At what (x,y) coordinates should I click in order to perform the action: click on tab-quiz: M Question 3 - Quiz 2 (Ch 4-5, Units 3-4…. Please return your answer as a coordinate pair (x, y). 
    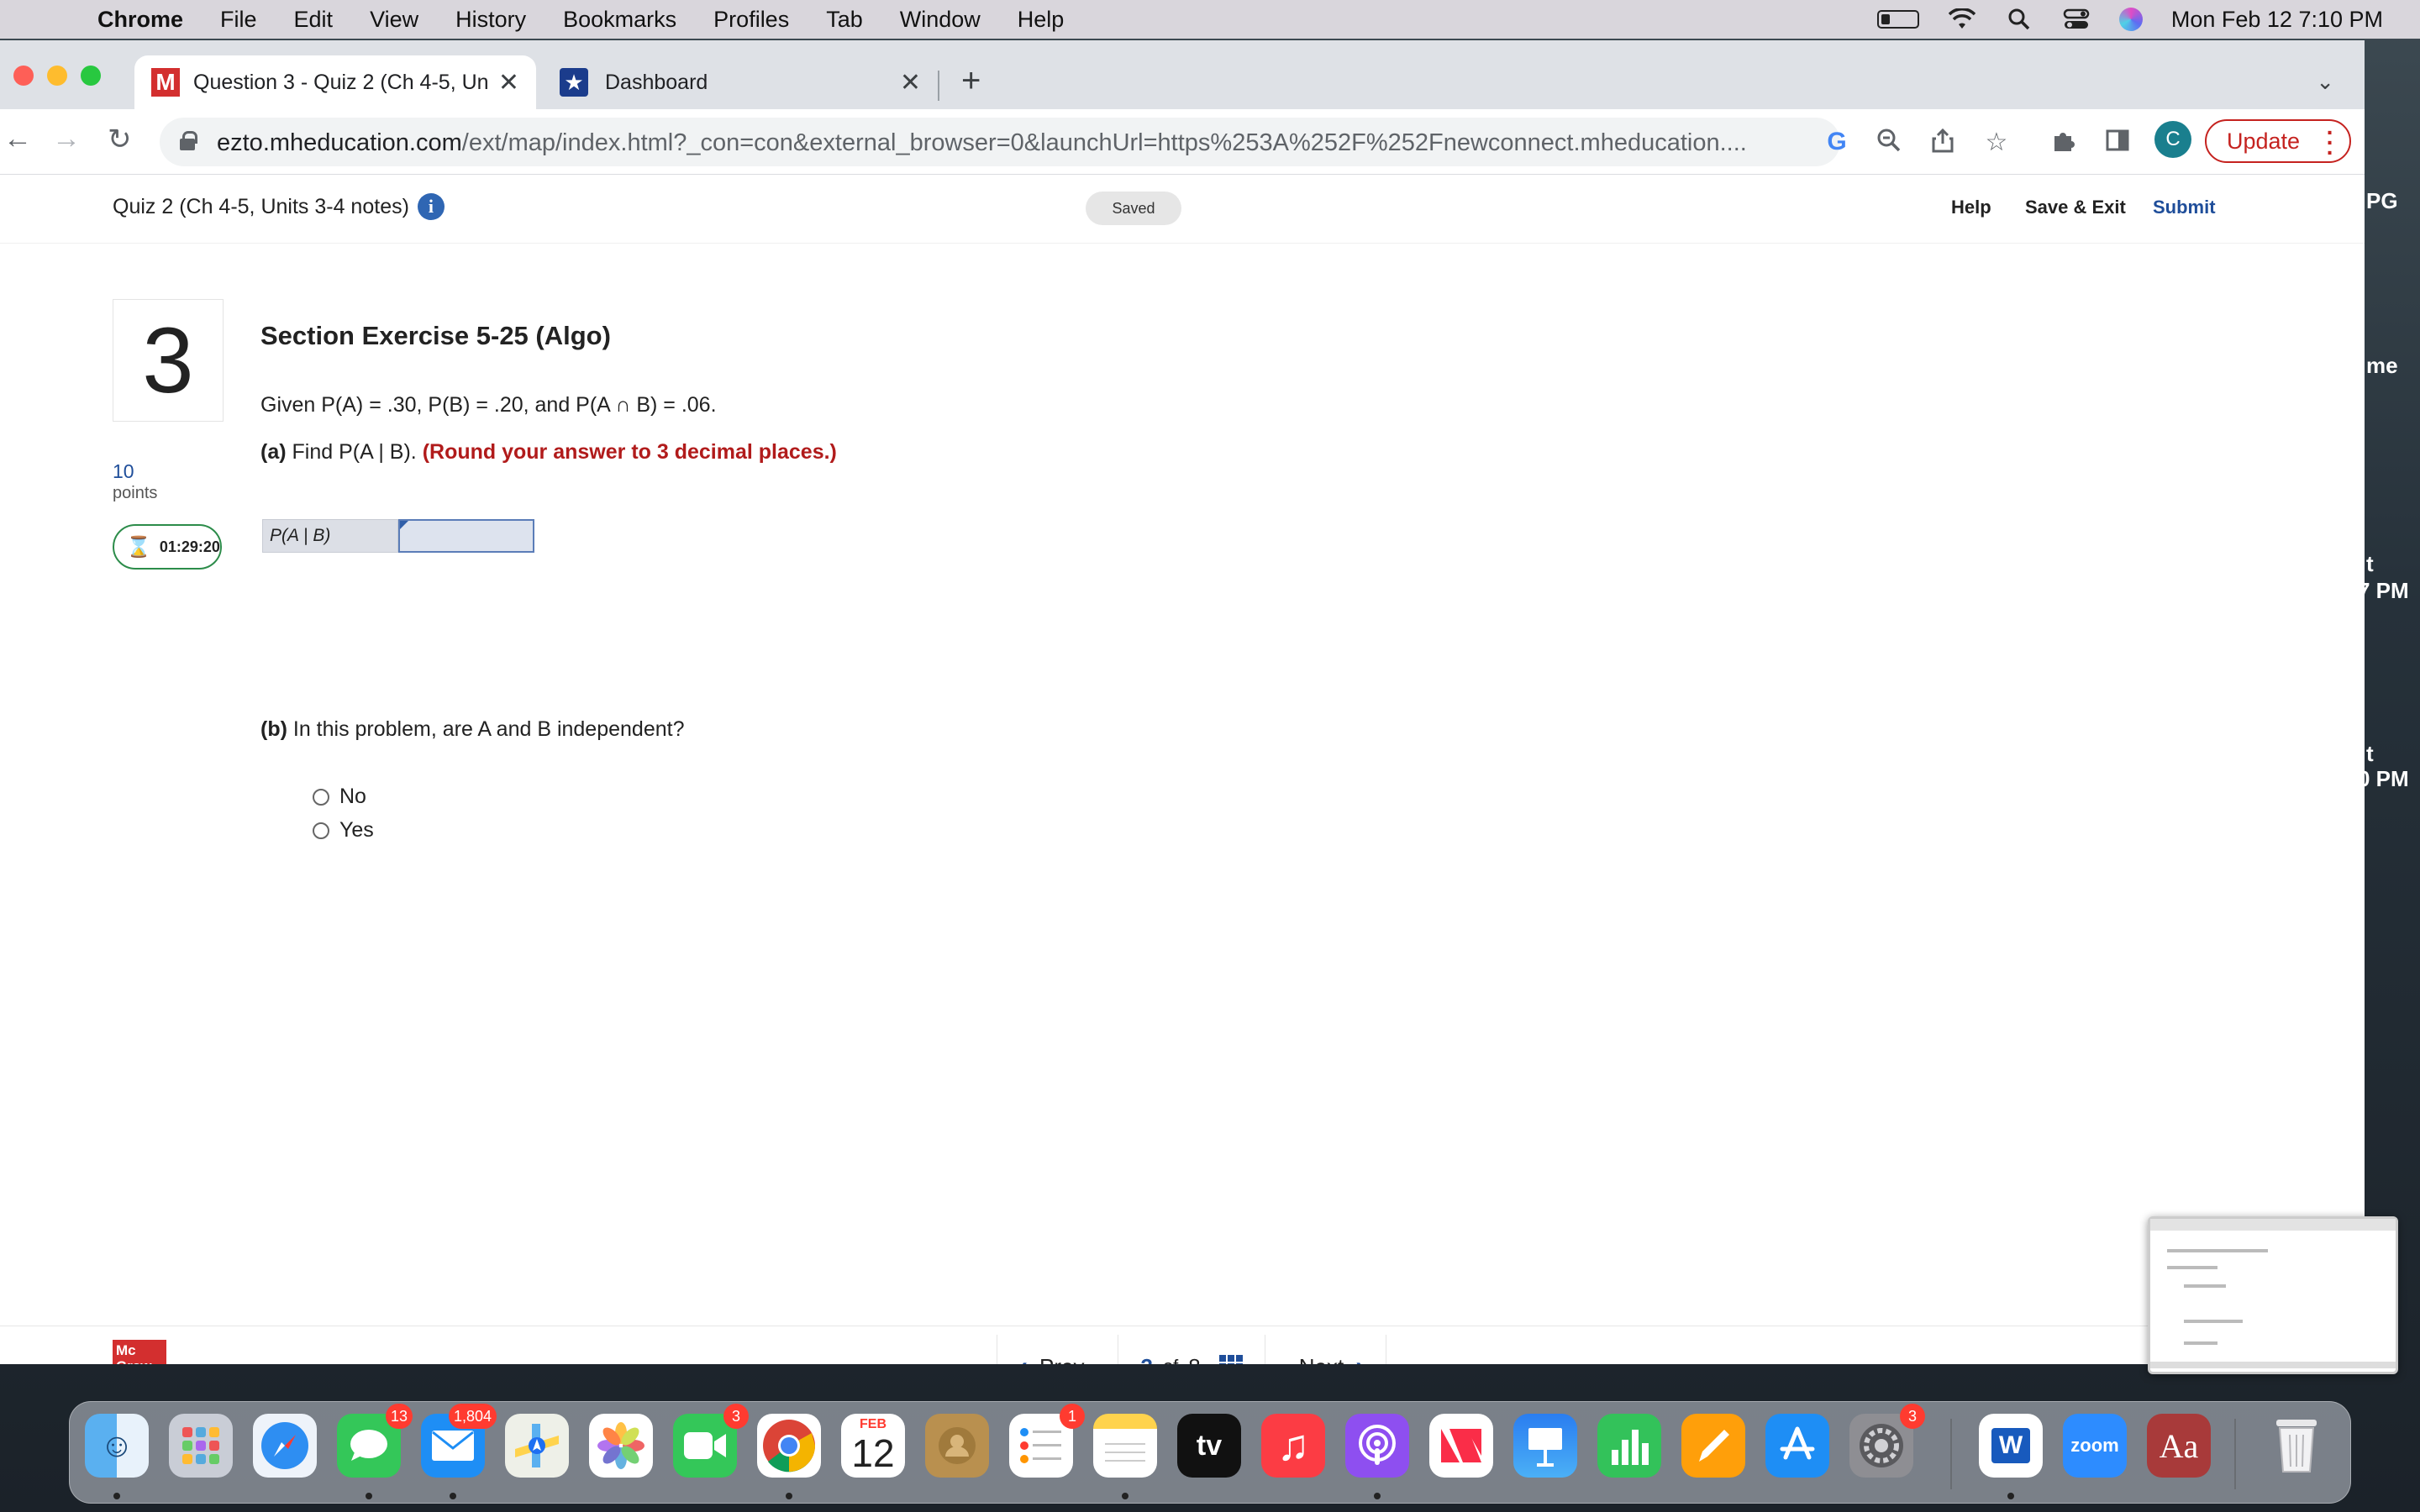
    Looking at the image, I should click on (335, 82).